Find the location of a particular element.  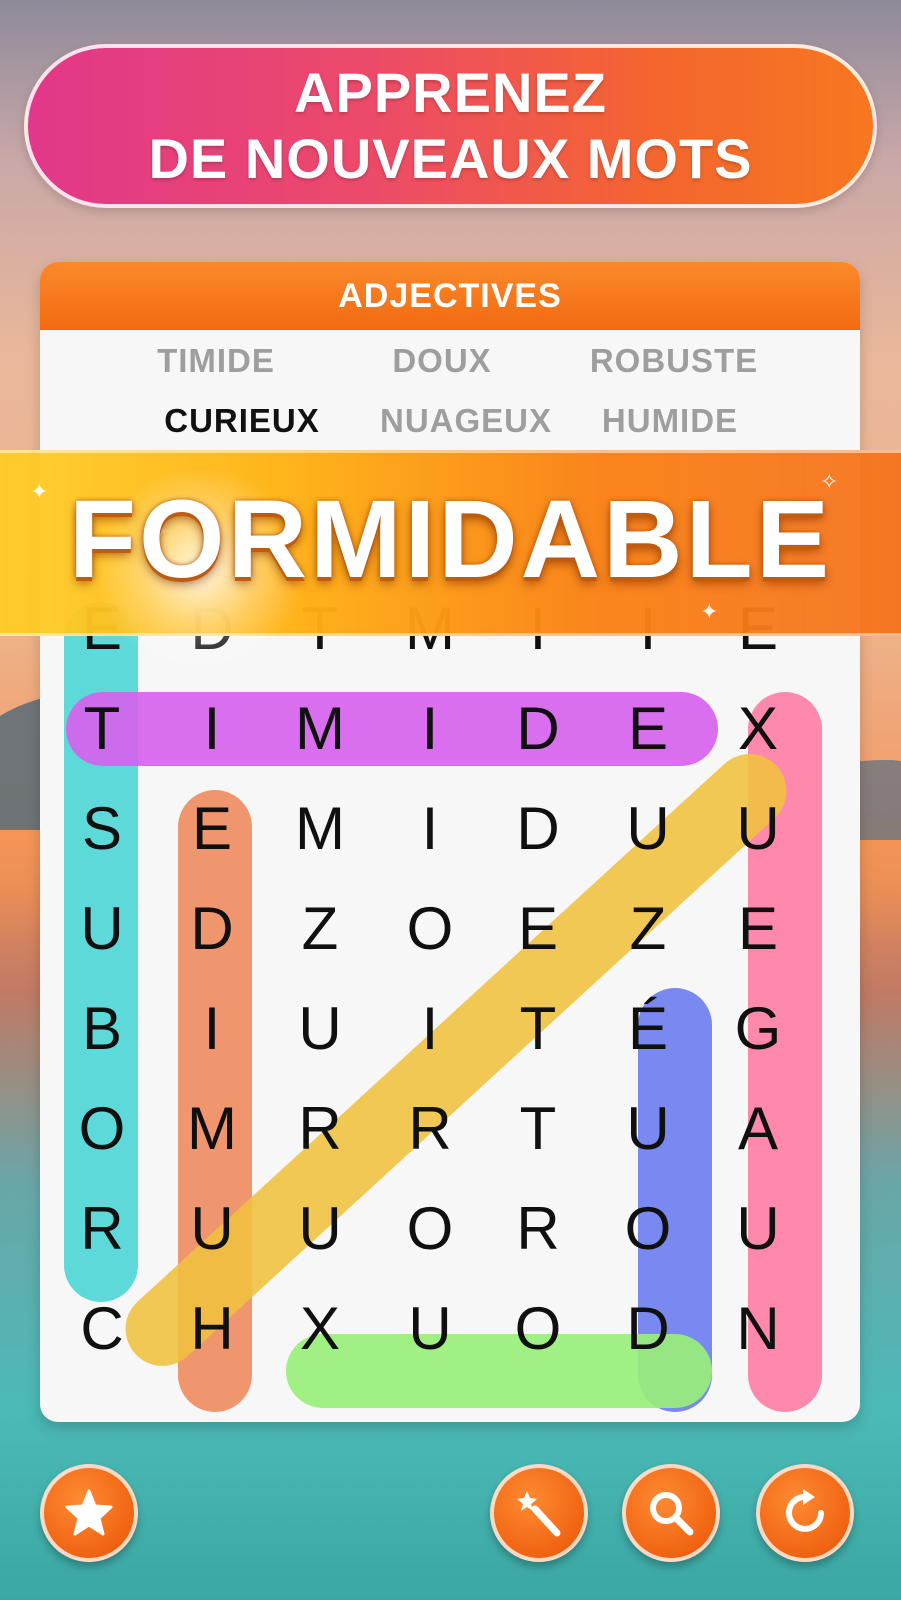

star-icon is located at coordinates (89, 1512).